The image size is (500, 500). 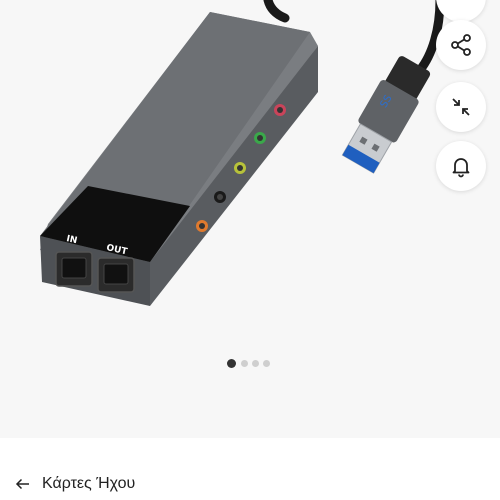 I want to click on share-icon, so click(x=461, y=45).